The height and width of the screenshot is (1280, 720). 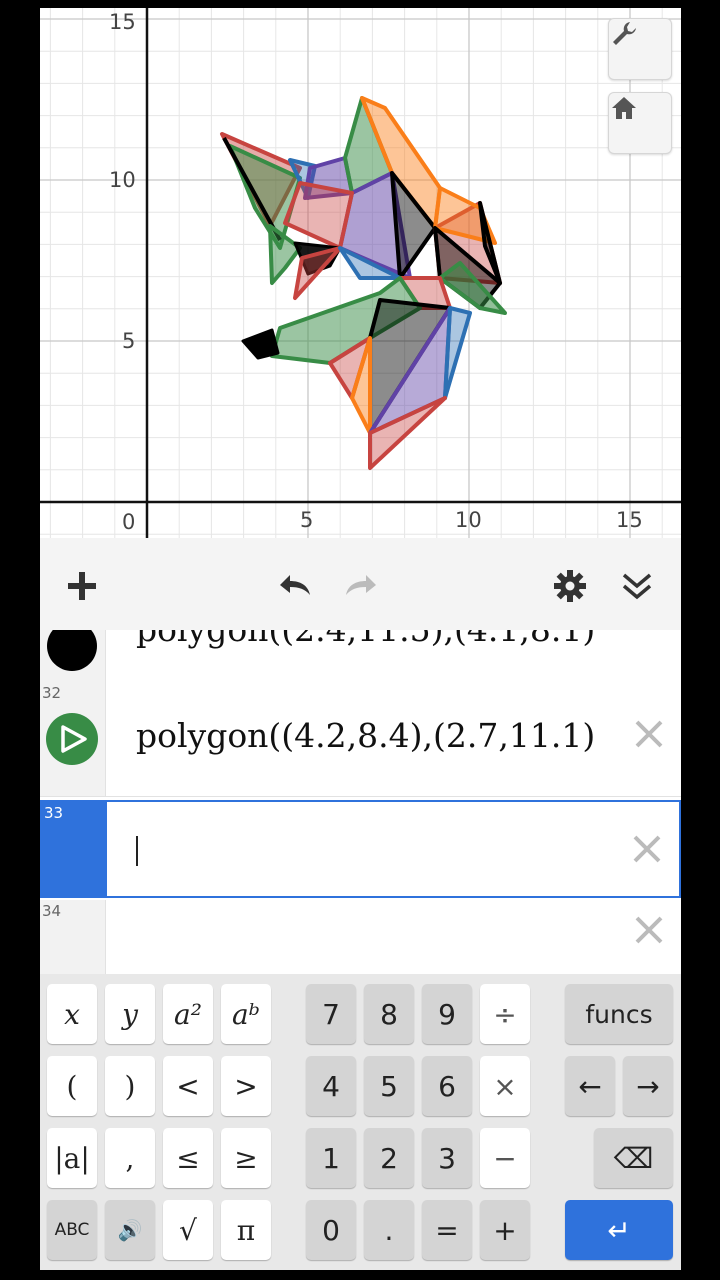 What do you see at coordinates (447, 1014) in the screenshot?
I see `key-9: 9` at bounding box center [447, 1014].